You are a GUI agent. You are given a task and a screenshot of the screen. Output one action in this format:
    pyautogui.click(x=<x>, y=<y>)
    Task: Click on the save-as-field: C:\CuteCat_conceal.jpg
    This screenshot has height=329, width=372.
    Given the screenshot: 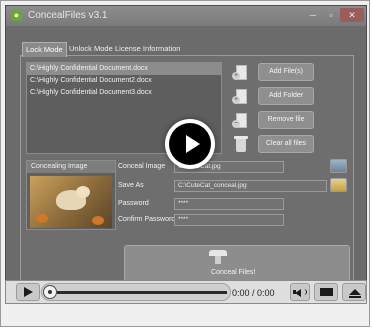 What is the action you would take?
    pyautogui.click(x=250, y=186)
    